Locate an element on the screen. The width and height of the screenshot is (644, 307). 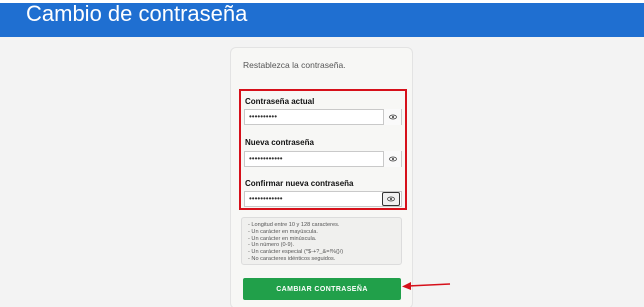
current-password-value: •••••••••• is located at coordinates (263, 116).